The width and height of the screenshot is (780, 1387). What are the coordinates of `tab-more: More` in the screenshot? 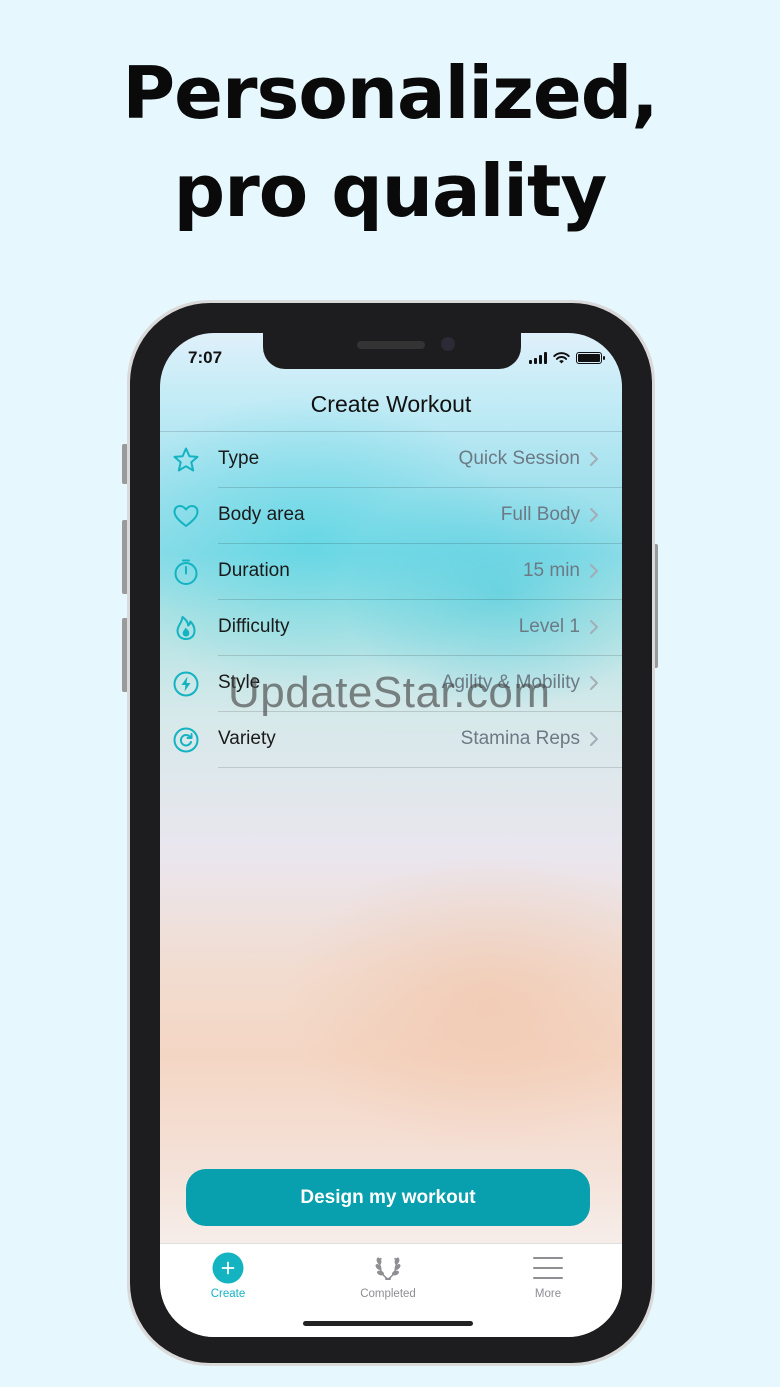 It's located at (548, 1276).